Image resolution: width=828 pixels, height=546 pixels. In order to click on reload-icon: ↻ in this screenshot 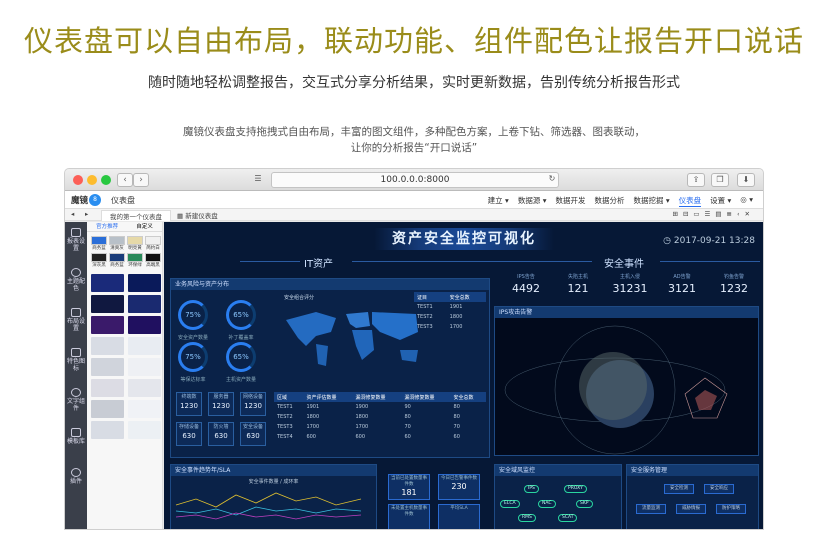, I will do `click(552, 180)`.